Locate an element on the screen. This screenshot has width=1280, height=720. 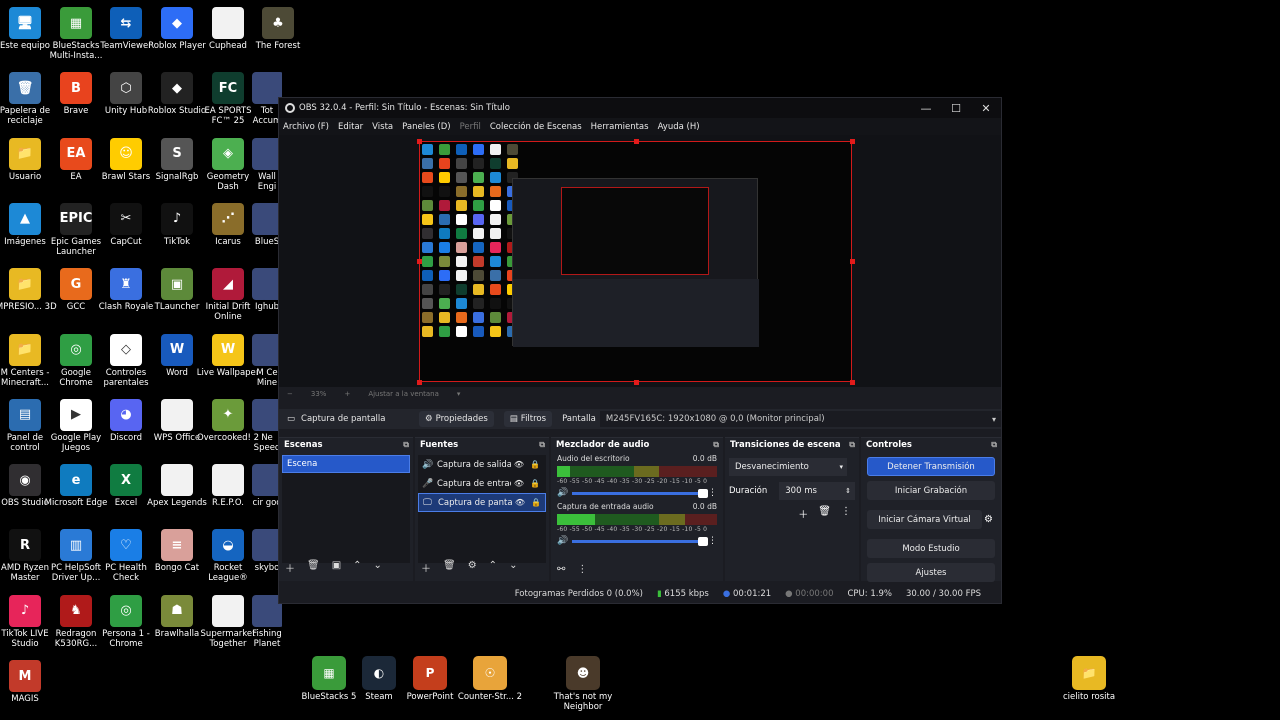
app-icon: ♞ is located at coordinates (76, 610).